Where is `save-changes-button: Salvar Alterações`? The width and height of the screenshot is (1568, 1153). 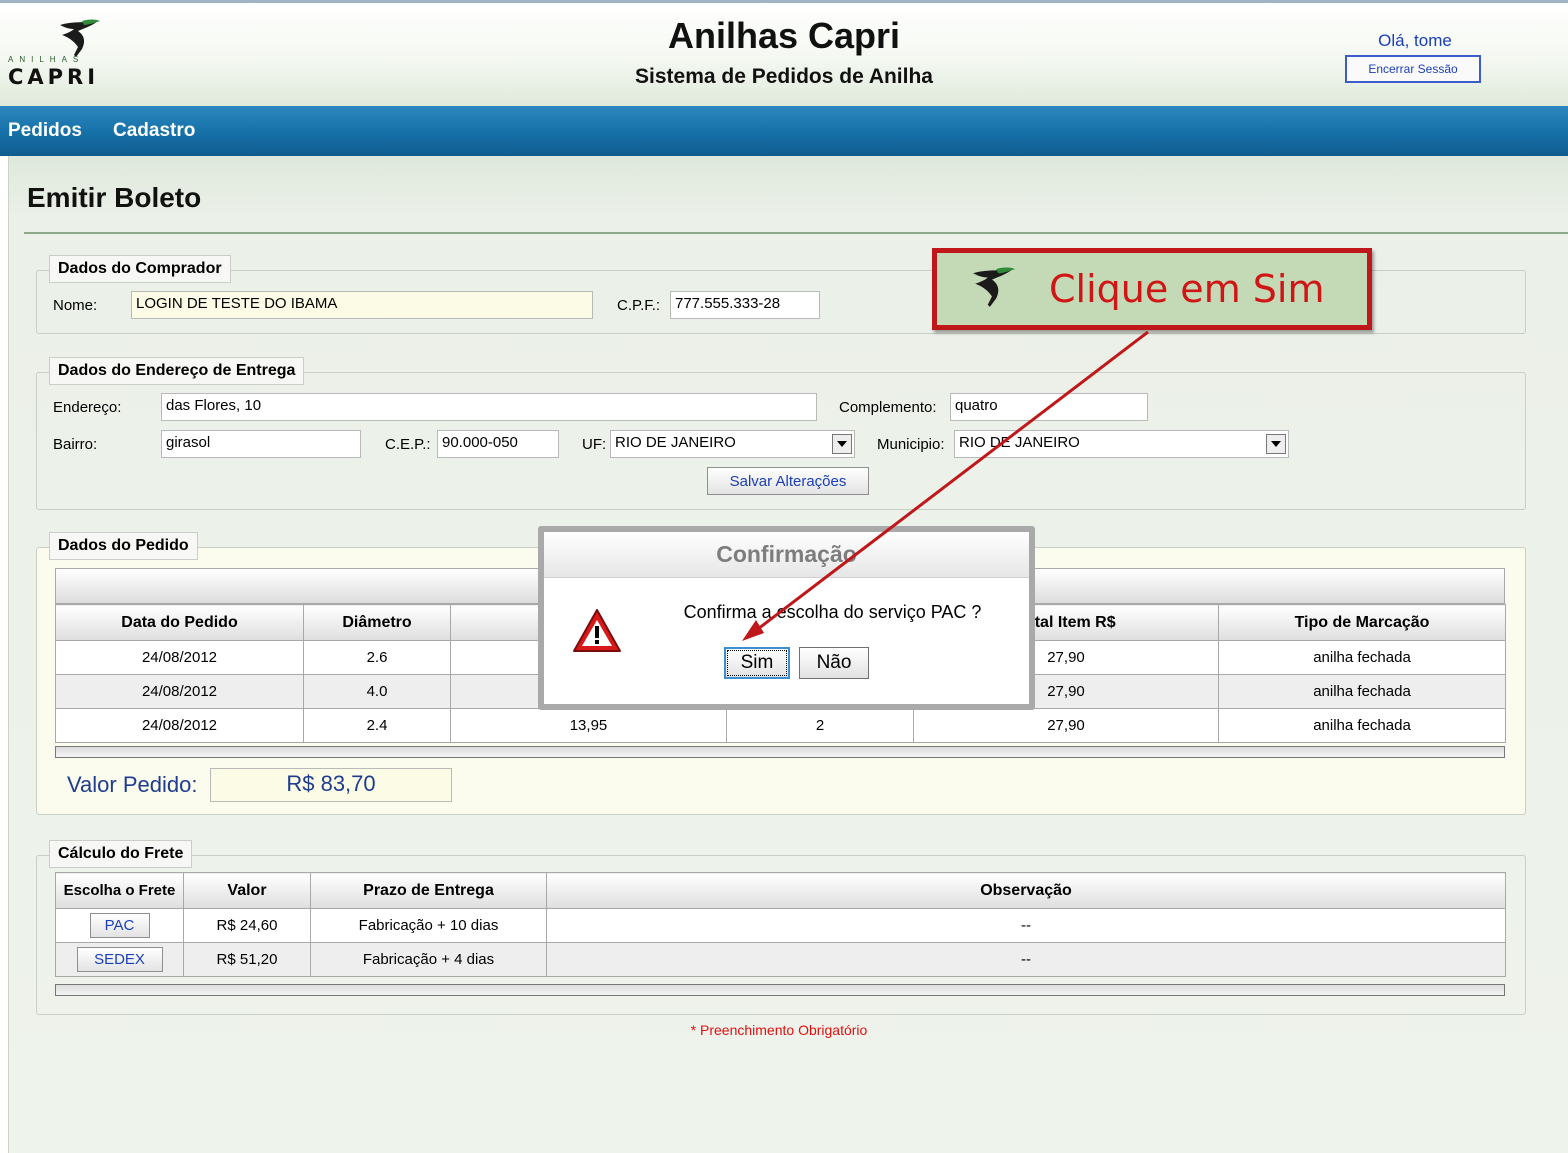
save-changes-button: Salvar Alterações is located at coordinates (788, 481).